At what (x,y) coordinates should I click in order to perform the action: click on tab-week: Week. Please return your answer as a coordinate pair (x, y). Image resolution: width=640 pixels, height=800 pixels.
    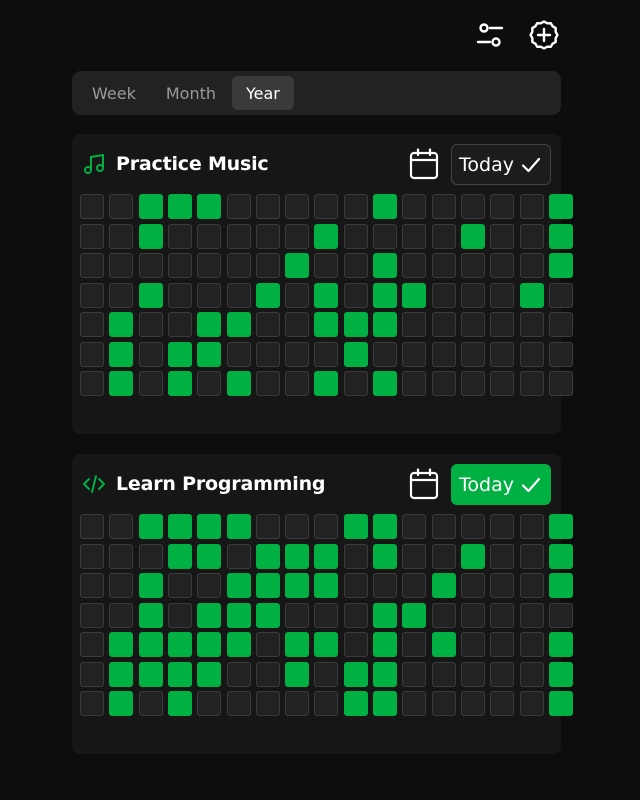
    Looking at the image, I should click on (114, 93).